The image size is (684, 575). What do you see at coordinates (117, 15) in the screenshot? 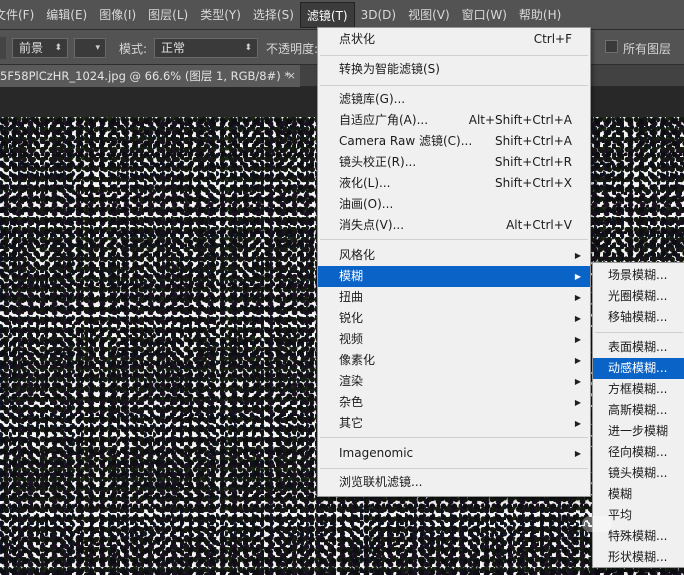
I see `menu-image: 图像(I)` at bounding box center [117, 15].